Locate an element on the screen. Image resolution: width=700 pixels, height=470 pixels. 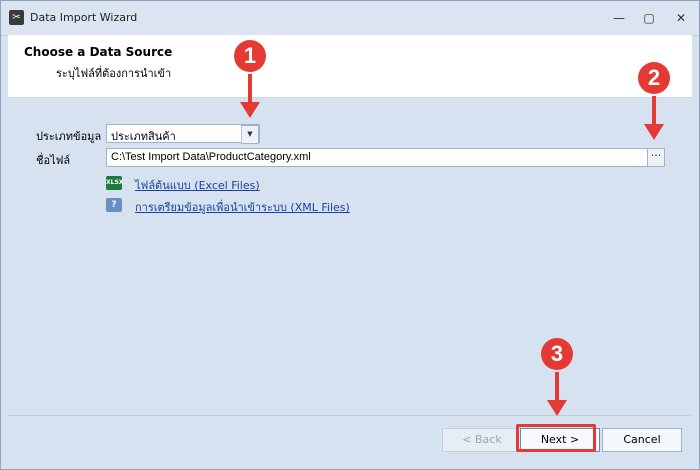
wizard-tool-icon: ✂ is located at coordinates (16, 17).